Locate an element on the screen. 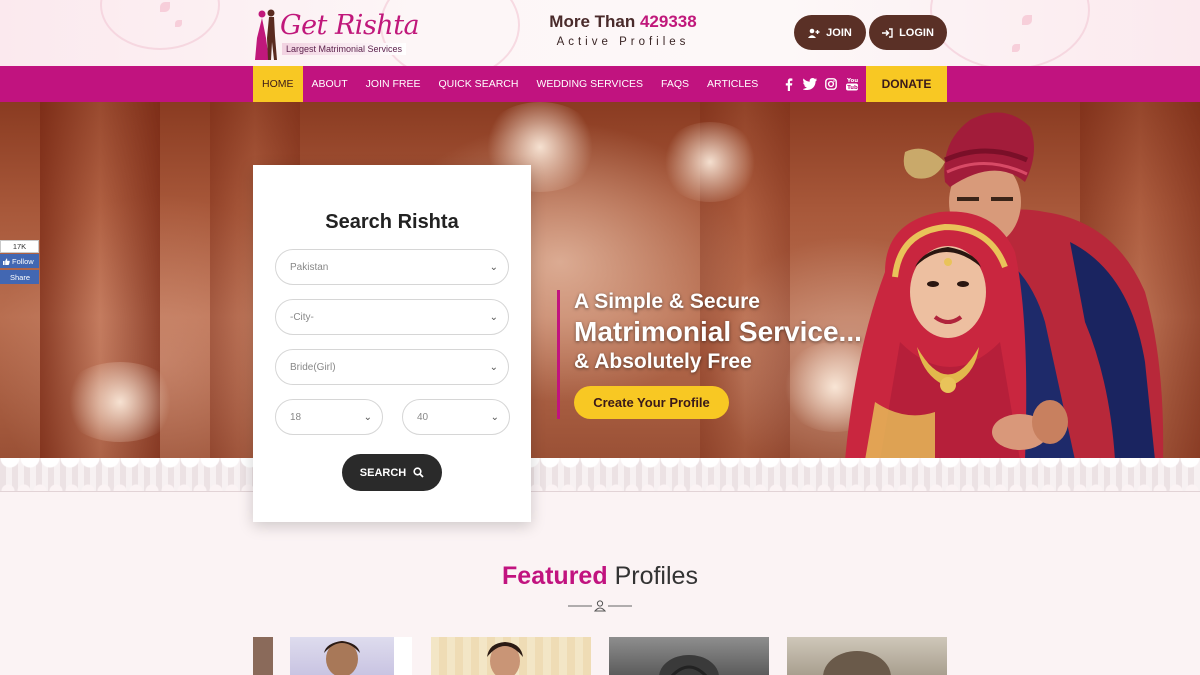 This screenshot has width=1200, height=675. nav-item-quick-search: QUICK SEARCH is located at coordinates (479, 84).